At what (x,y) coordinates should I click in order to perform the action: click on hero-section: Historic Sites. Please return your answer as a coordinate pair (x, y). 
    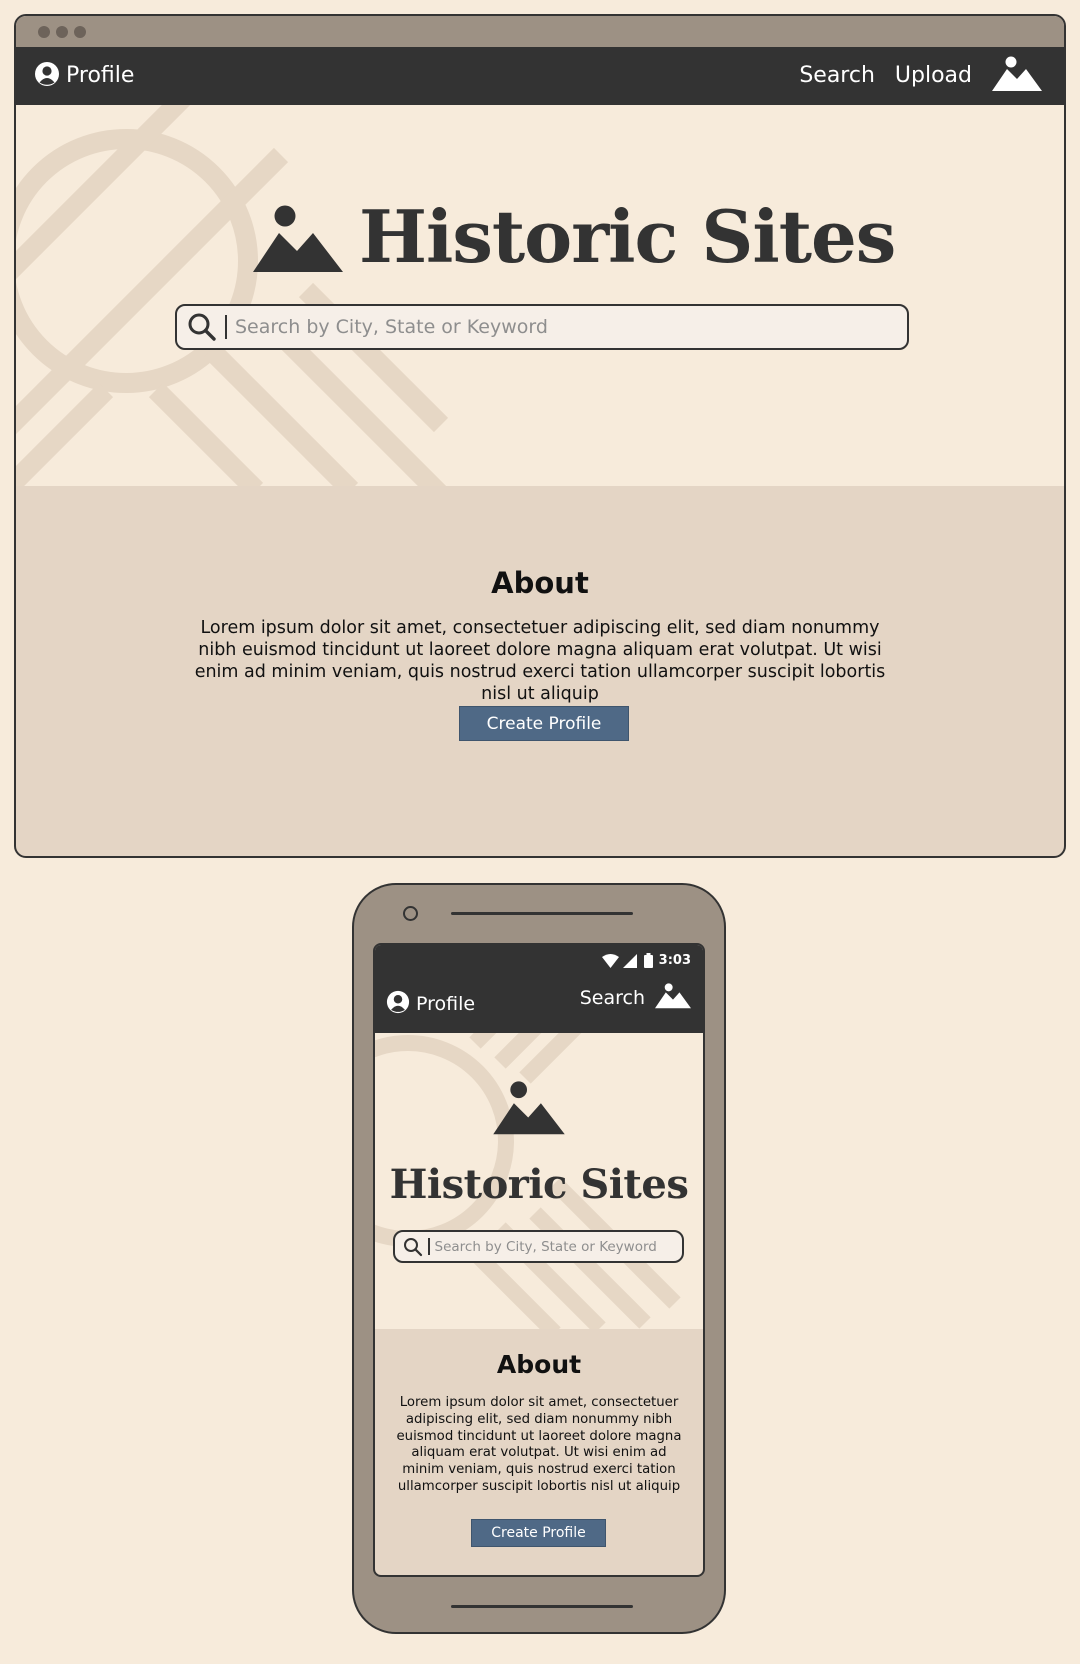
    Looking at the image, I should click on (539, 1181).